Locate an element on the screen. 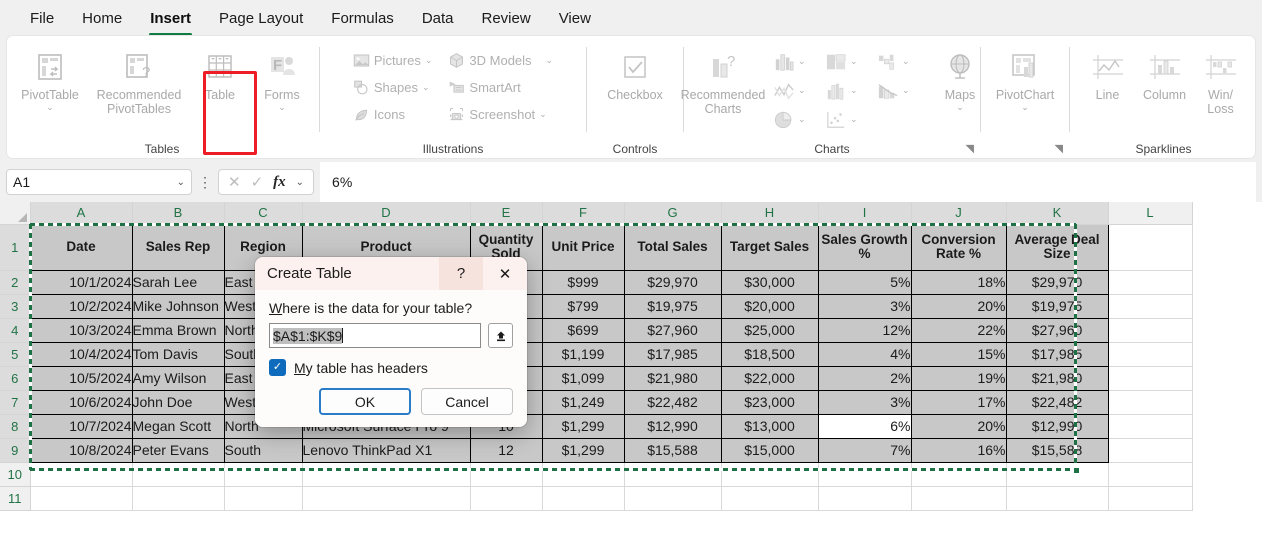  cancel-entry-icon: ✕ is located at coordinates (234, 182).